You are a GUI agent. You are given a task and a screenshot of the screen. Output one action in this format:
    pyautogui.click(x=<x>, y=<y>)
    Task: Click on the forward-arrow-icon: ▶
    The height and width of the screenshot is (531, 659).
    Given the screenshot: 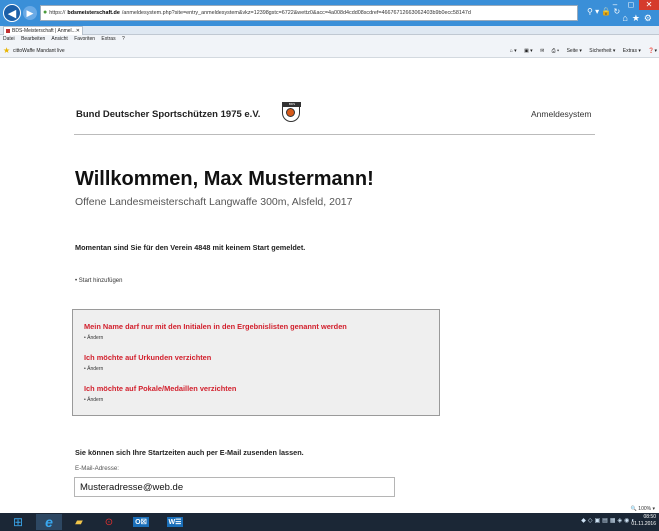 What is the action you would take?
    pyautogui.click(x=30, y=13)
    